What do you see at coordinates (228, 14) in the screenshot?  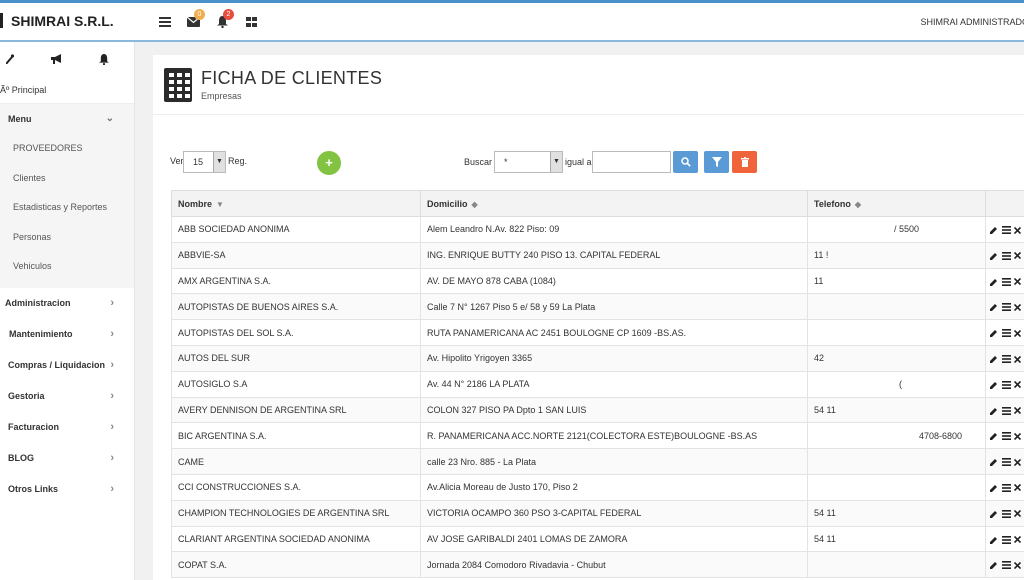 I see `bell-badge: 2` at bounding box center [228, 14].